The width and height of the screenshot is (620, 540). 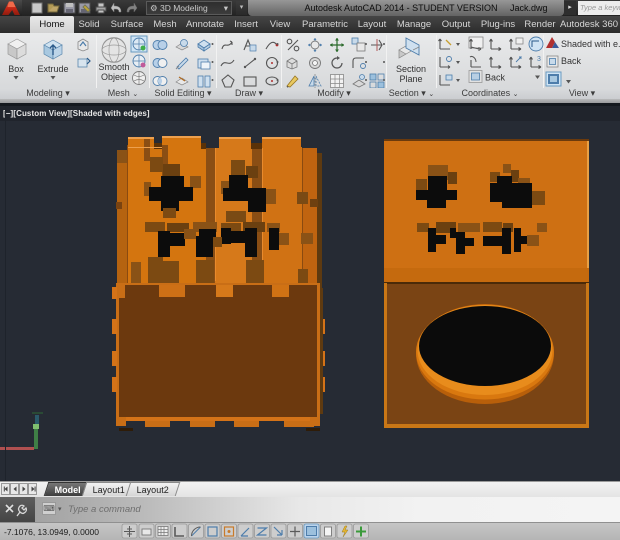 What do you see at coordinates (539, 59) in the screenshot?
I see `svg-text: 3` at bounding box center [539, 59].